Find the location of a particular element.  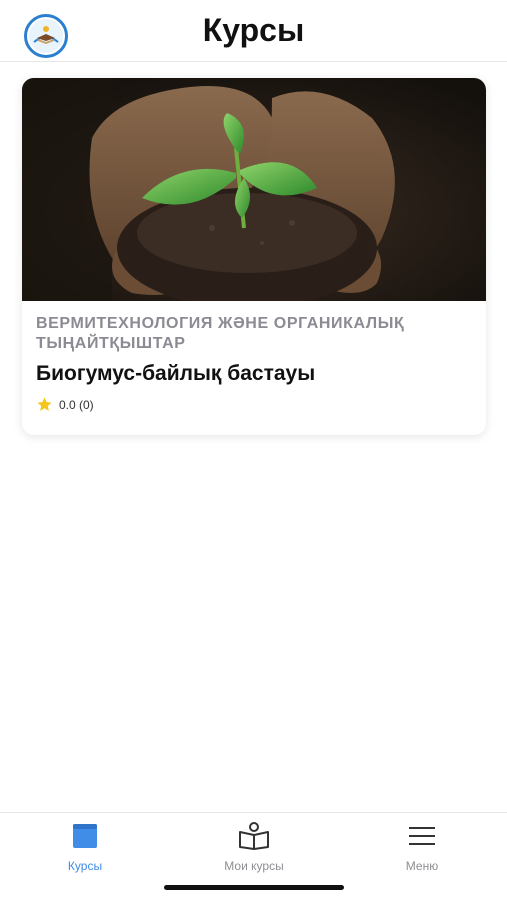

tab-courses: Курсы is located at coordinates (85, 847).